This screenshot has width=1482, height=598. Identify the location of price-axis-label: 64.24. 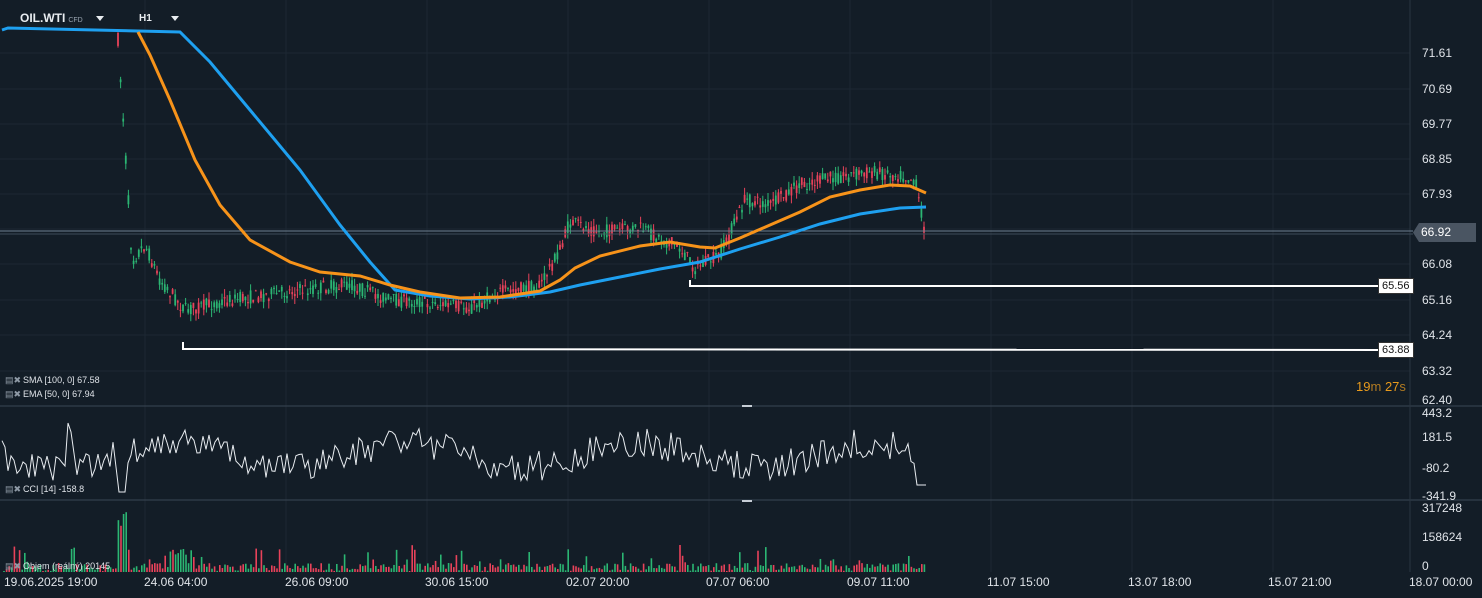
(1437, 335).